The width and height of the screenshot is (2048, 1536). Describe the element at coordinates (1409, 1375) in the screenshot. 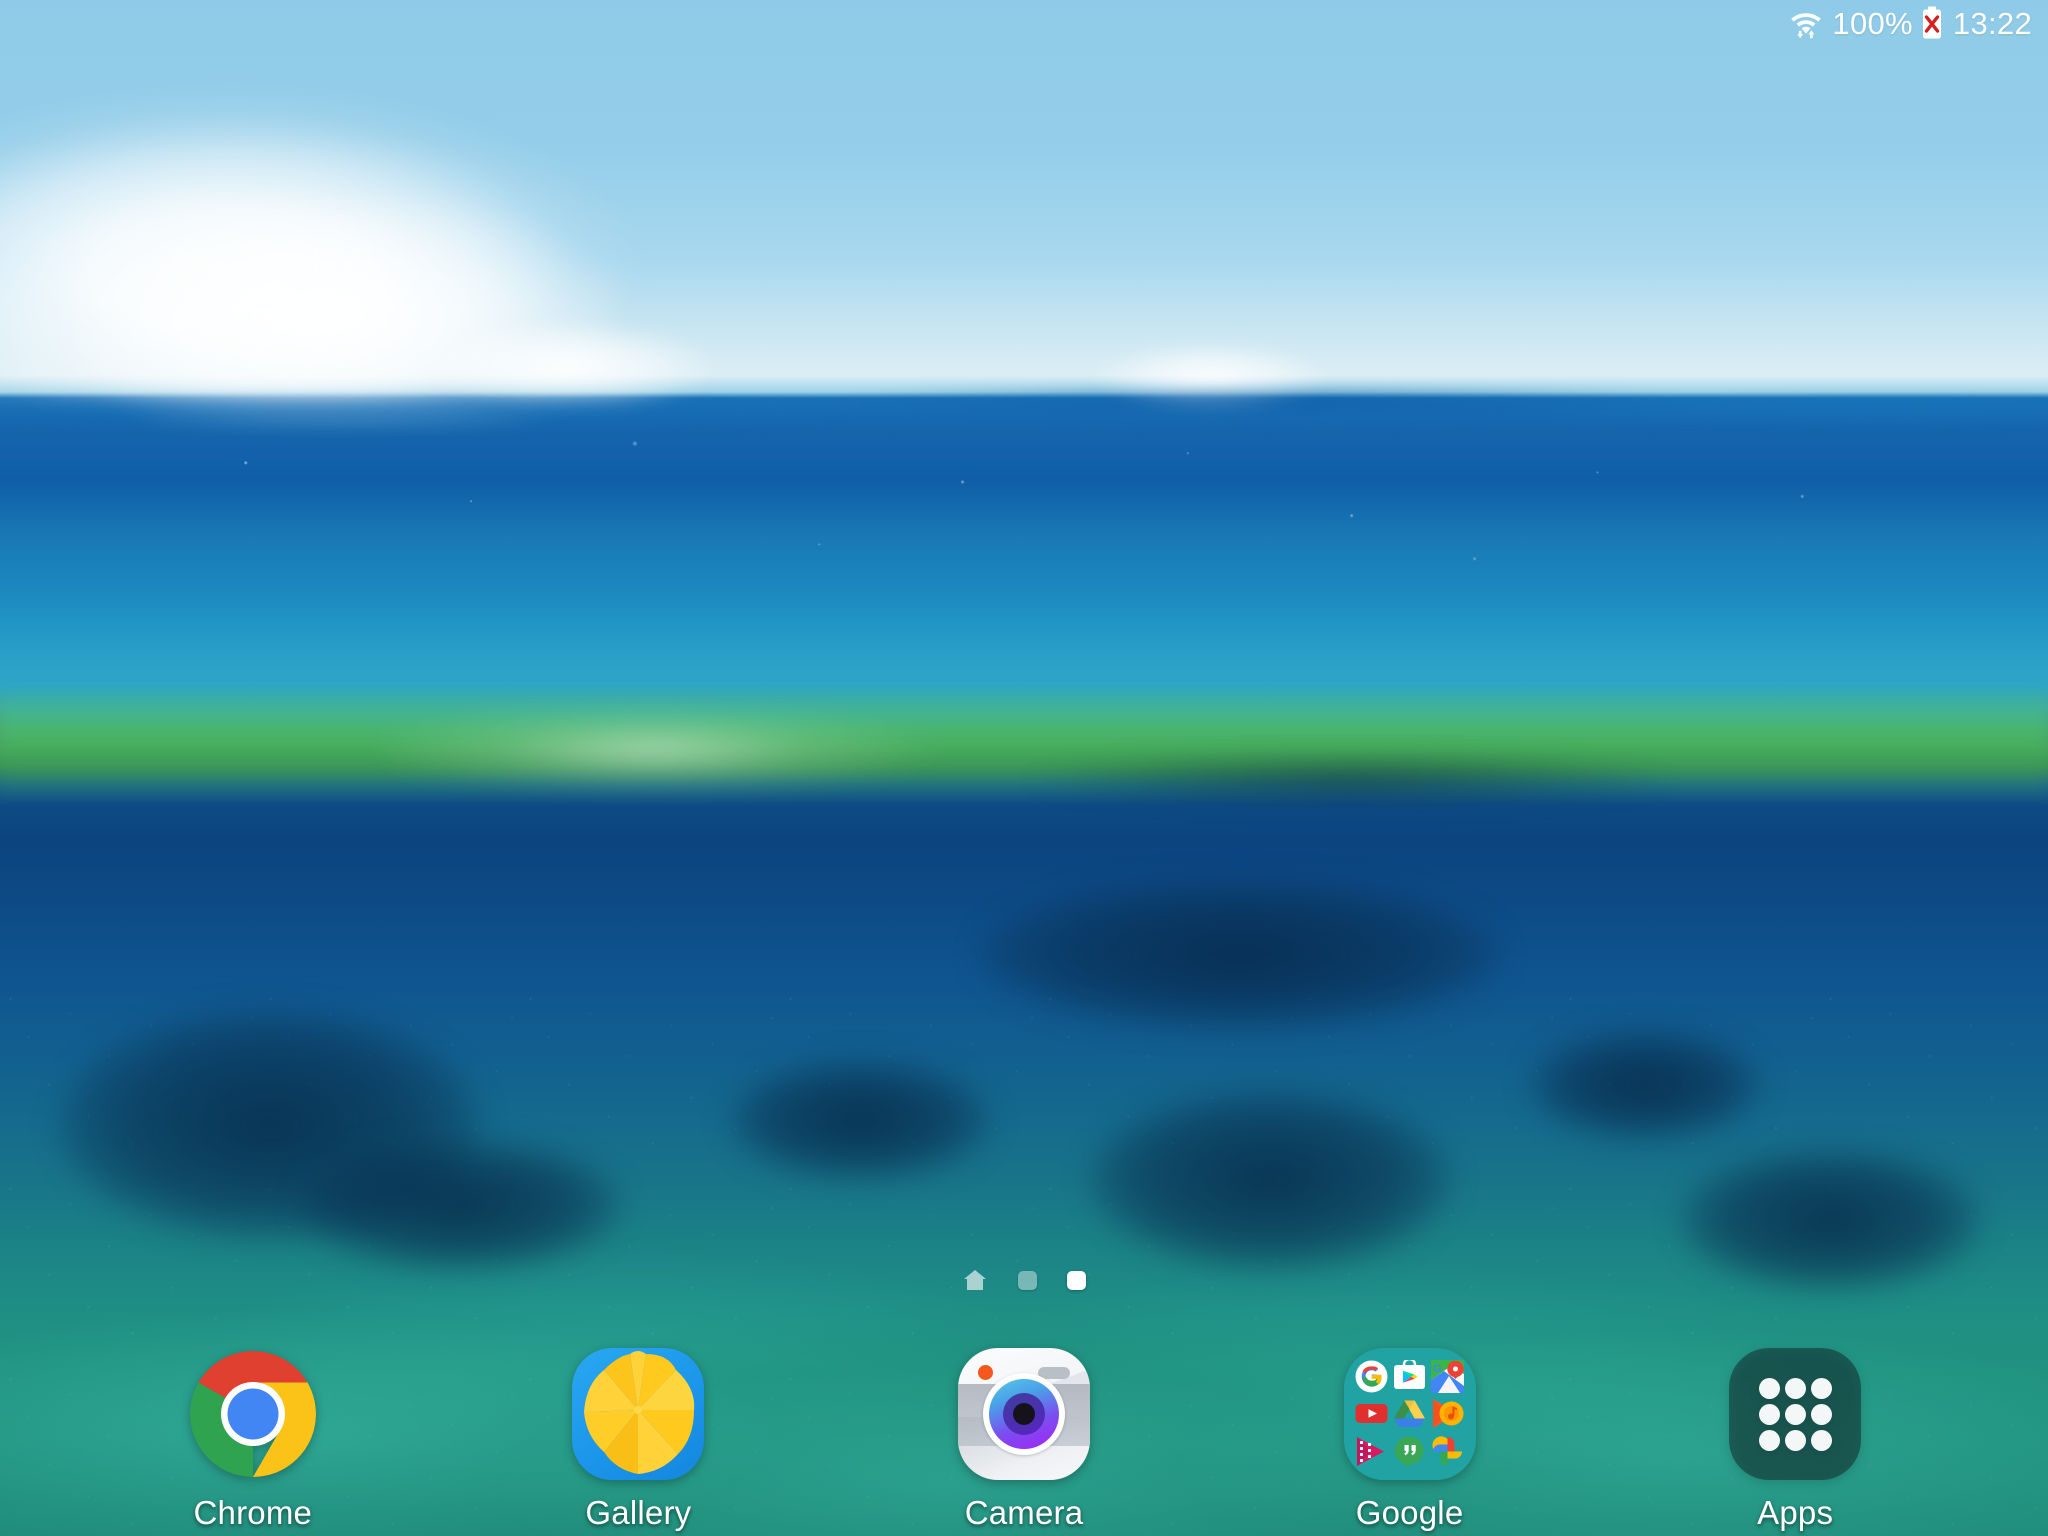

I see `play-store-icon` at that location.